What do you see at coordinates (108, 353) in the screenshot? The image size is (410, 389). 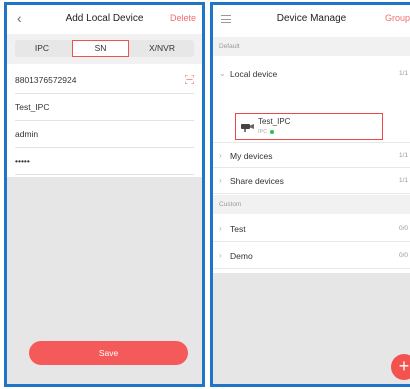 I see `save-button: Save` at bounding box center [108, 353].